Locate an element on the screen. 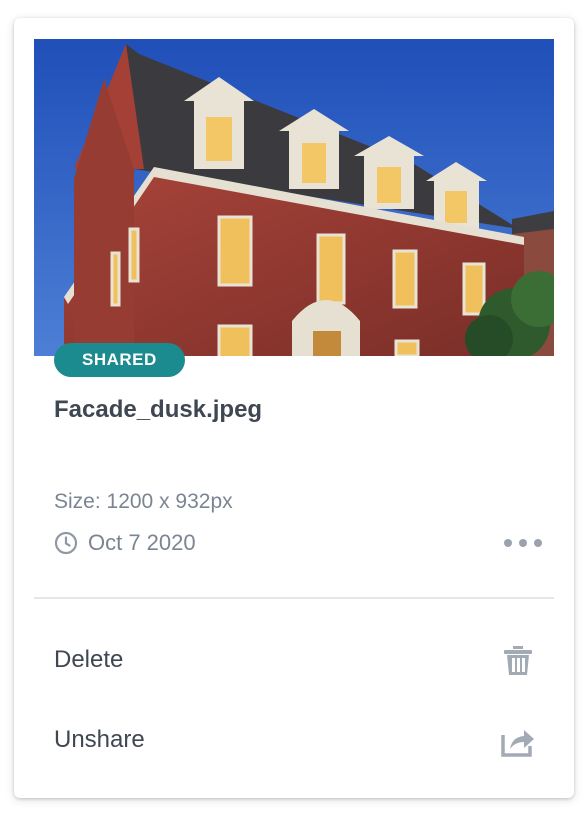 The width and height of the screenshot is (588, 819). file-size: Size: 1200 x 932px is located at coordinates (143, 501).